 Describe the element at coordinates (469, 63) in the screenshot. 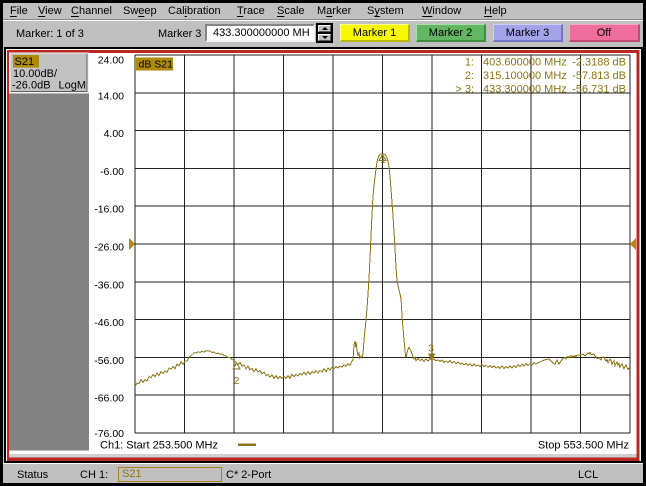

I see `svg-text: 1:` at that location.